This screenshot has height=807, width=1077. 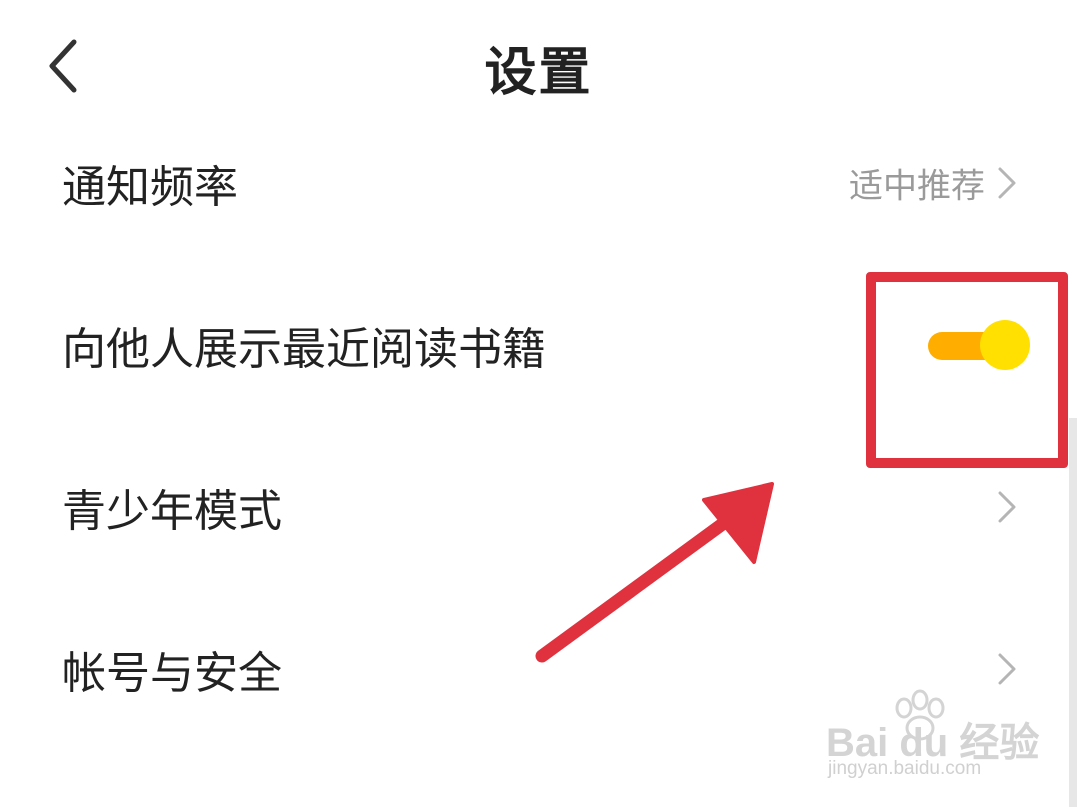 What do you see at coordinates (654, 572) in the screenshot?
I see `annotation-arrow-icon` at bounding box center [654, 572].